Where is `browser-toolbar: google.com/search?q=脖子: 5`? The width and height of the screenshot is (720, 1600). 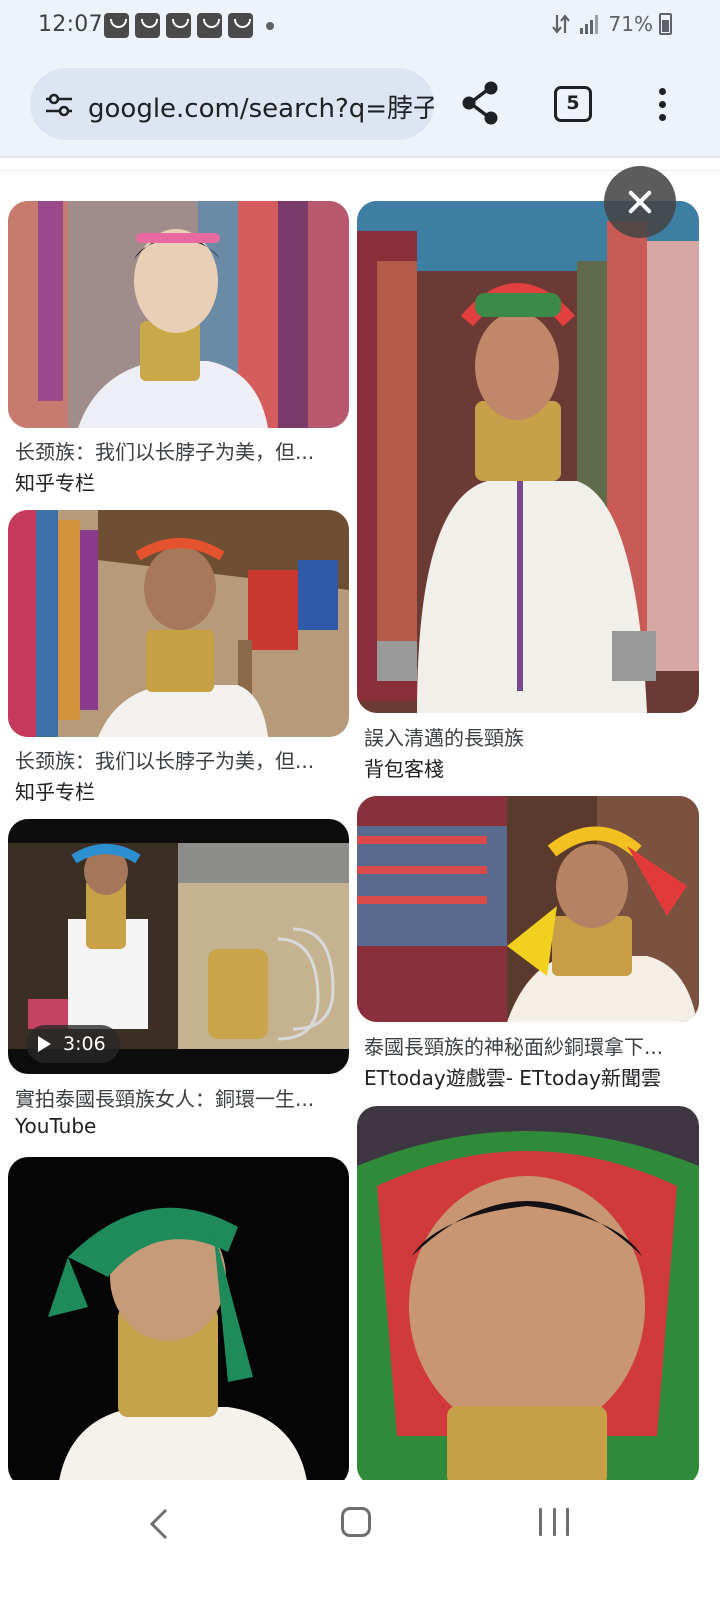
browser-toolbar: google.com/search?q=脖子: 5 is located at coordinates (360, 105).